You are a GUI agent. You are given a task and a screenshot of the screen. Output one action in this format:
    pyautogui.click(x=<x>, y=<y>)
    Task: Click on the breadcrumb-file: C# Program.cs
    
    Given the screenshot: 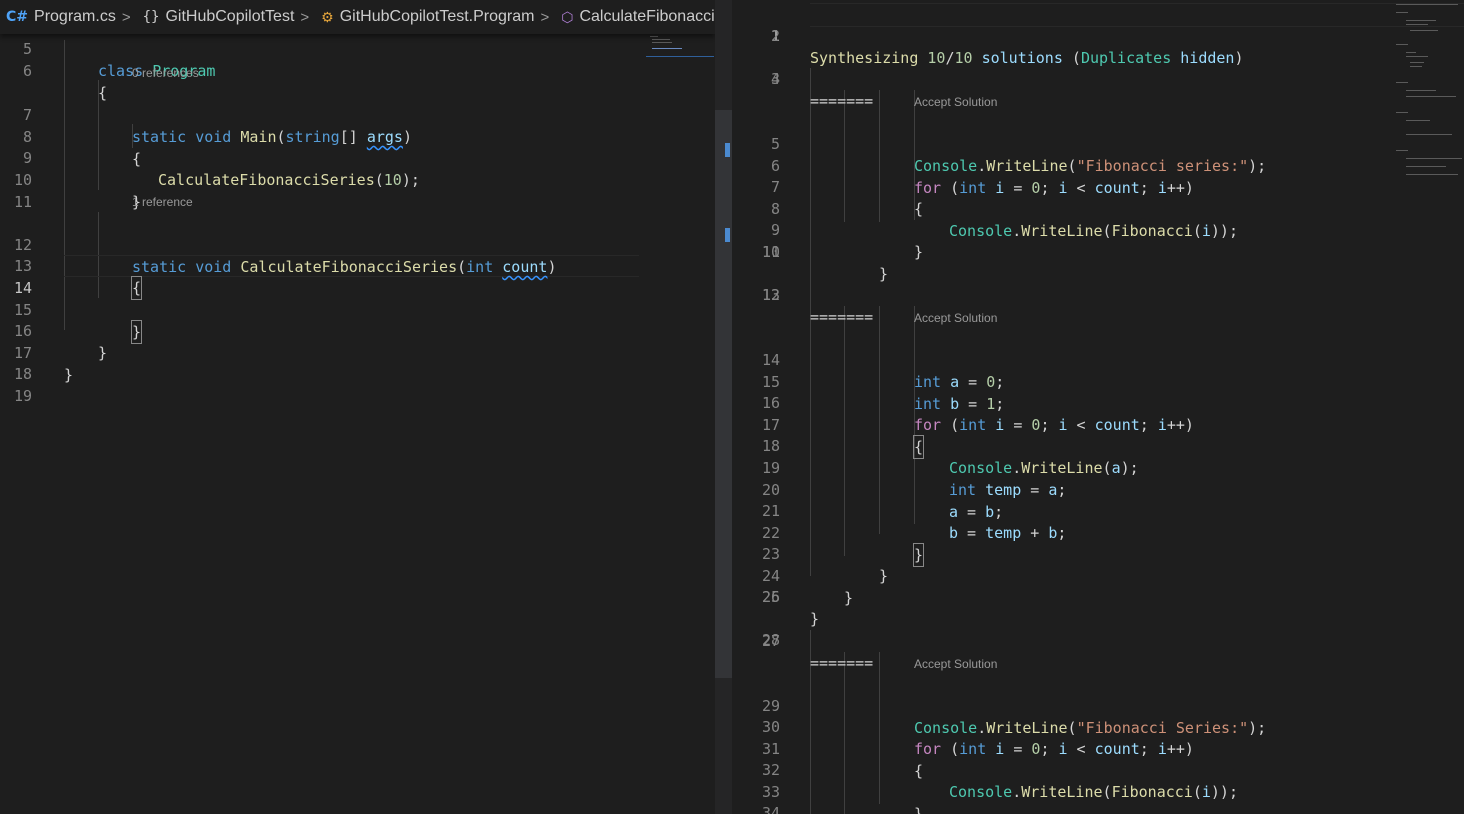 What is the action you would take?
    pyautogui.click(x=58, y=17)
    